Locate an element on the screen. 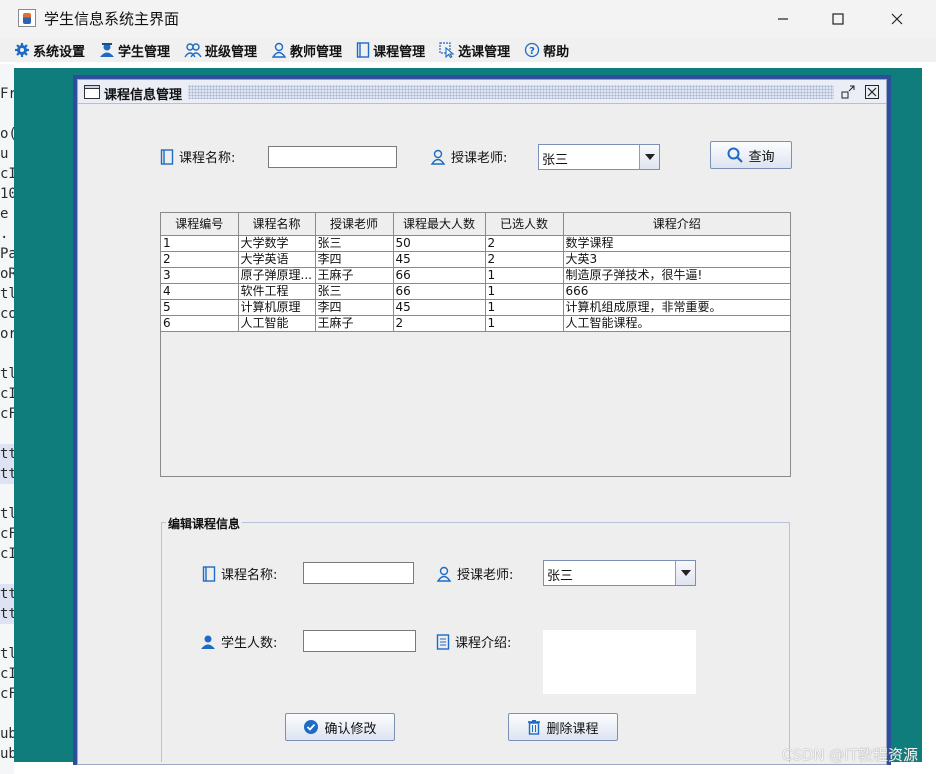 The height and width of the screenshot is (774, 936). button-label: 确认修改 is located at coordinates (350, 729).